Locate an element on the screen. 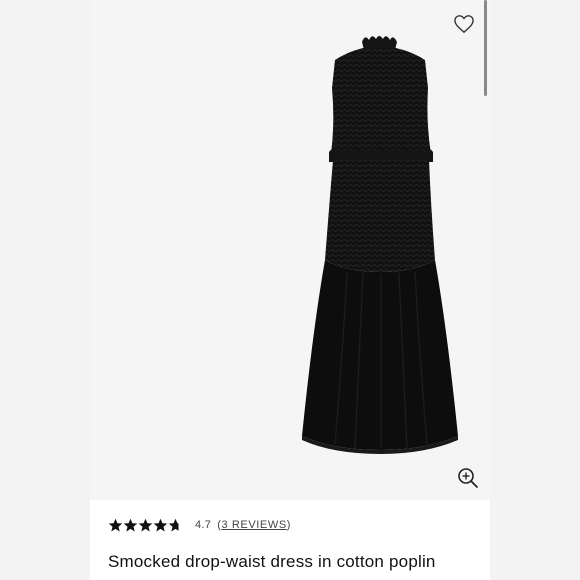  reviews-close-paren: ) is located at coordinates (289, 525).